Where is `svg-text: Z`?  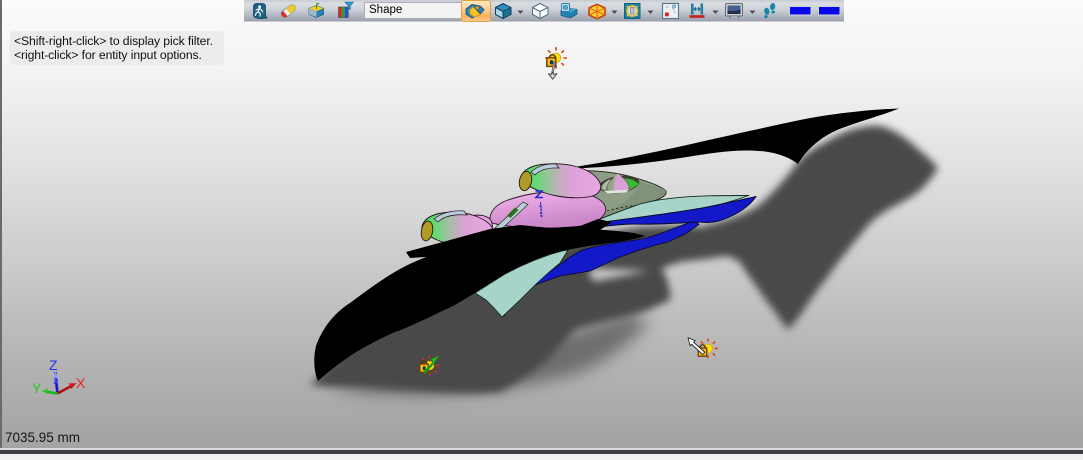 svg-text: Z is located at coordinates (53, 365).